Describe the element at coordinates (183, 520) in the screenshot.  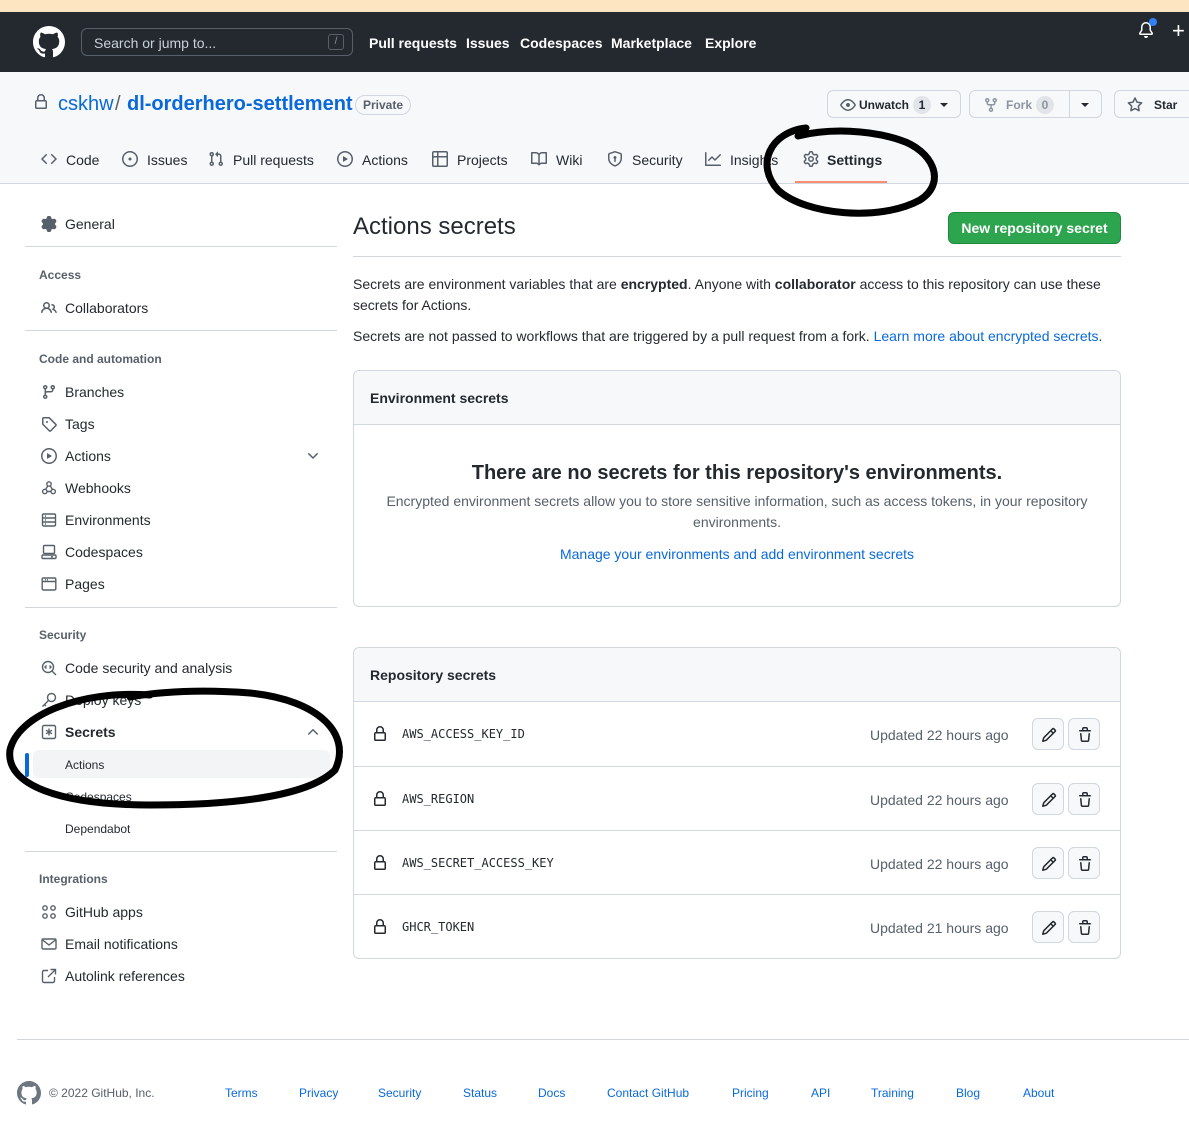
I see `sidebar-item-environments: Environments` at that location.